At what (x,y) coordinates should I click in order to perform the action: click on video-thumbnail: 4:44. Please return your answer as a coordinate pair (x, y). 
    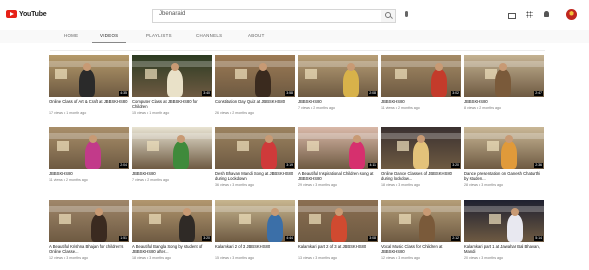
    Looking at the image, I should click on (255, 221).